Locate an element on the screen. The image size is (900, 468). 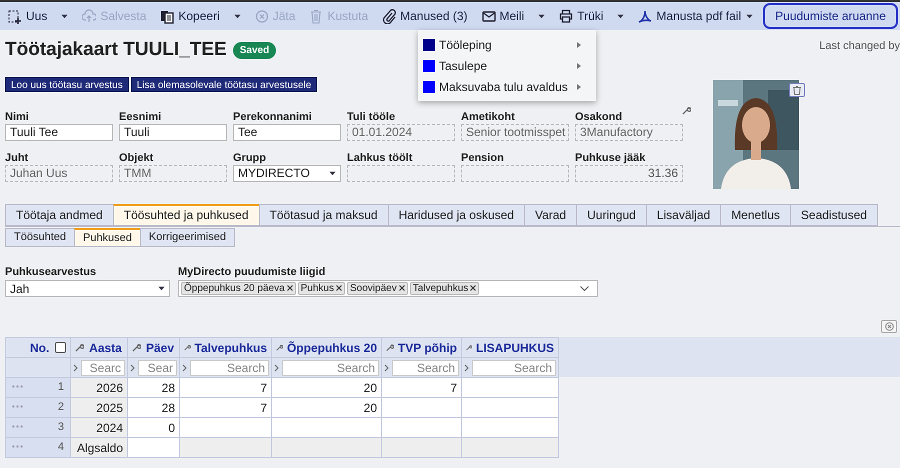
table-cell: Algsaldo is located at coordinates (99, 448).